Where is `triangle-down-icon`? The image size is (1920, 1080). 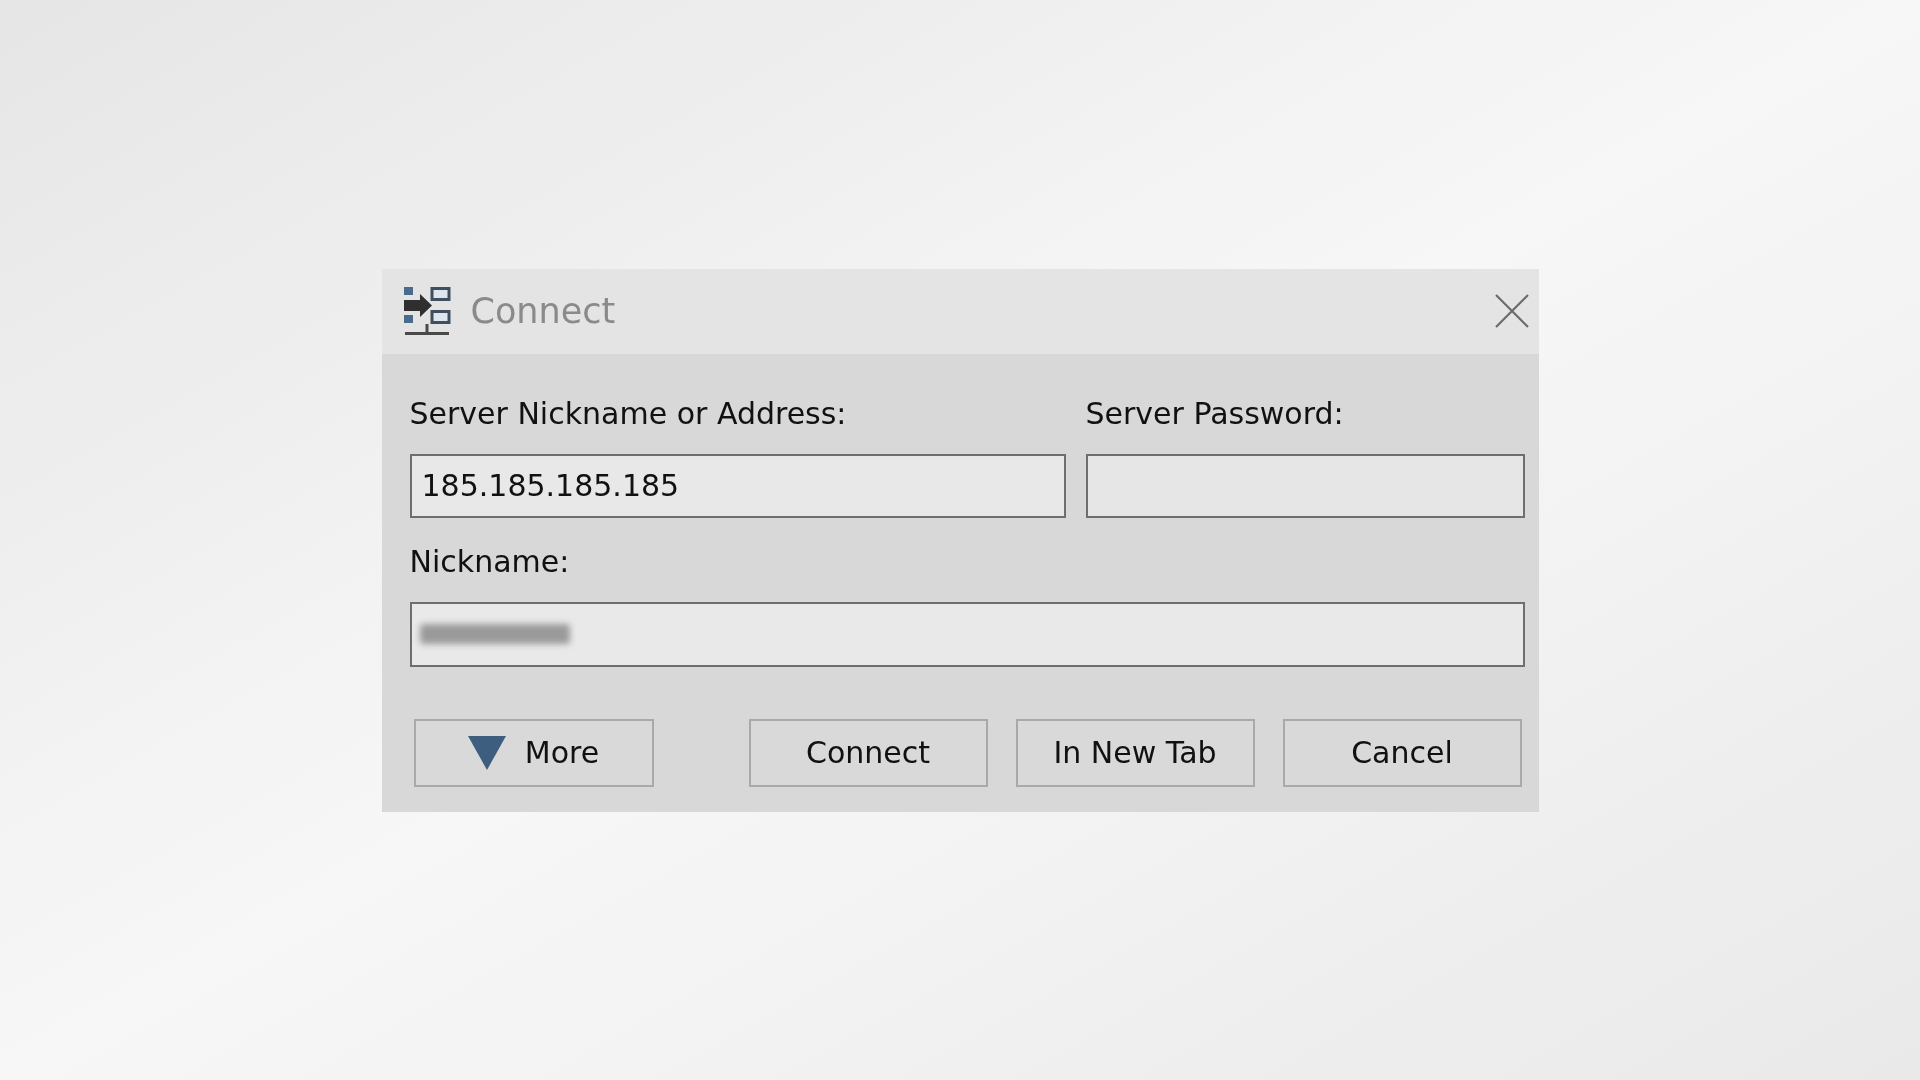 triangle-down-icon is located at coordinates (486, 752).